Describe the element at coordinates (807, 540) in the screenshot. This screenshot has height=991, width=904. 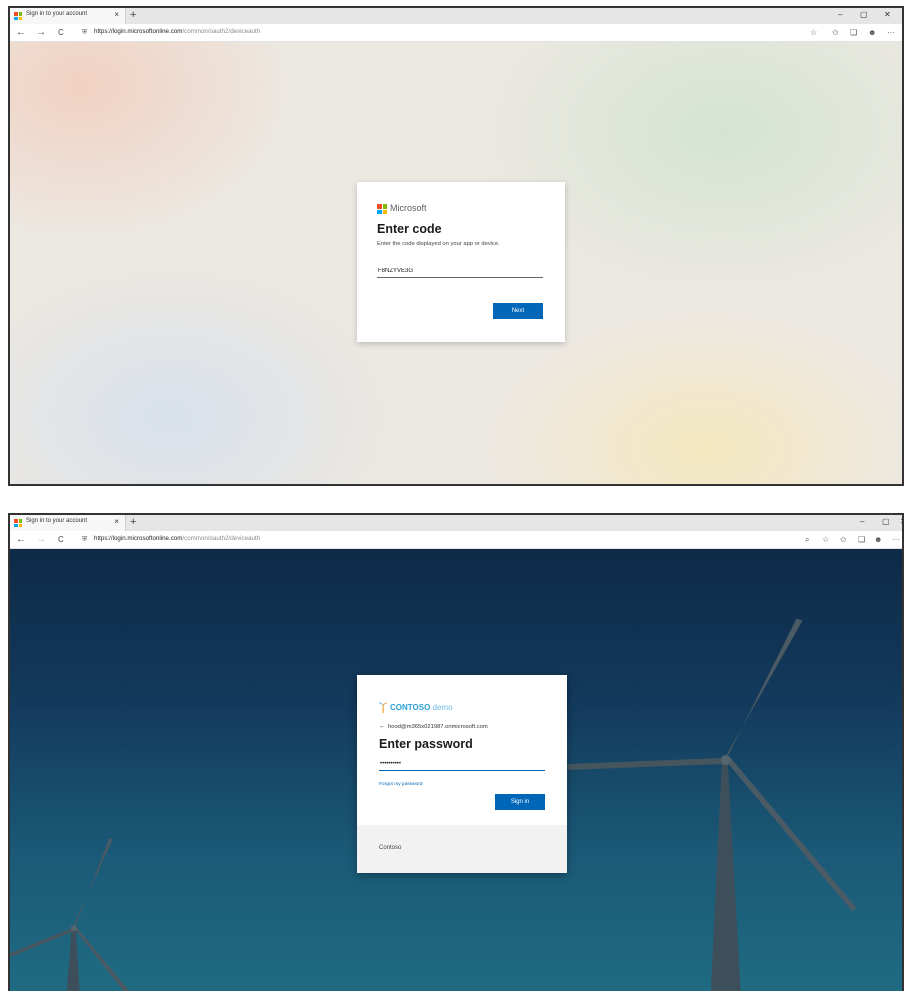
I see `key-icon: ⌕` at that location.